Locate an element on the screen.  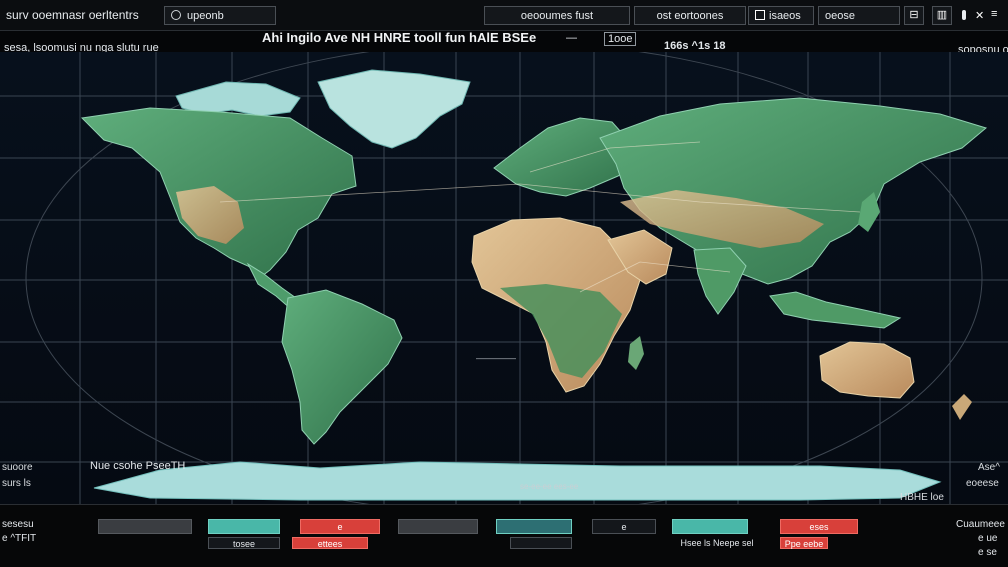
control-button-2-sub: tosee is located at coordinates (244, 543).